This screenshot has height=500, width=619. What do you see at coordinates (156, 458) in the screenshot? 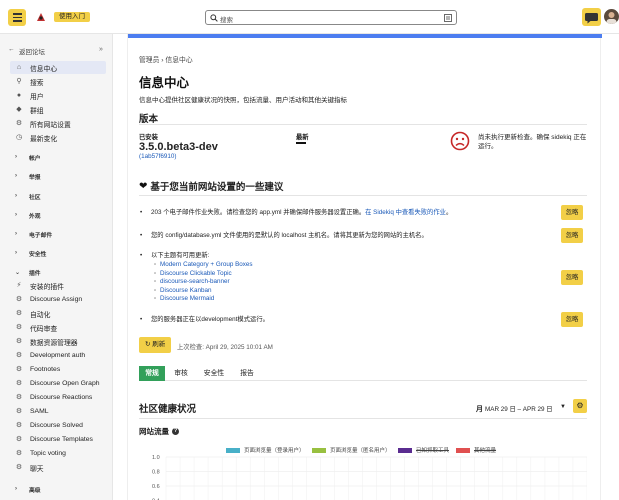
I see `y-tick-label: 1.0` at bounding box center [156, 458].